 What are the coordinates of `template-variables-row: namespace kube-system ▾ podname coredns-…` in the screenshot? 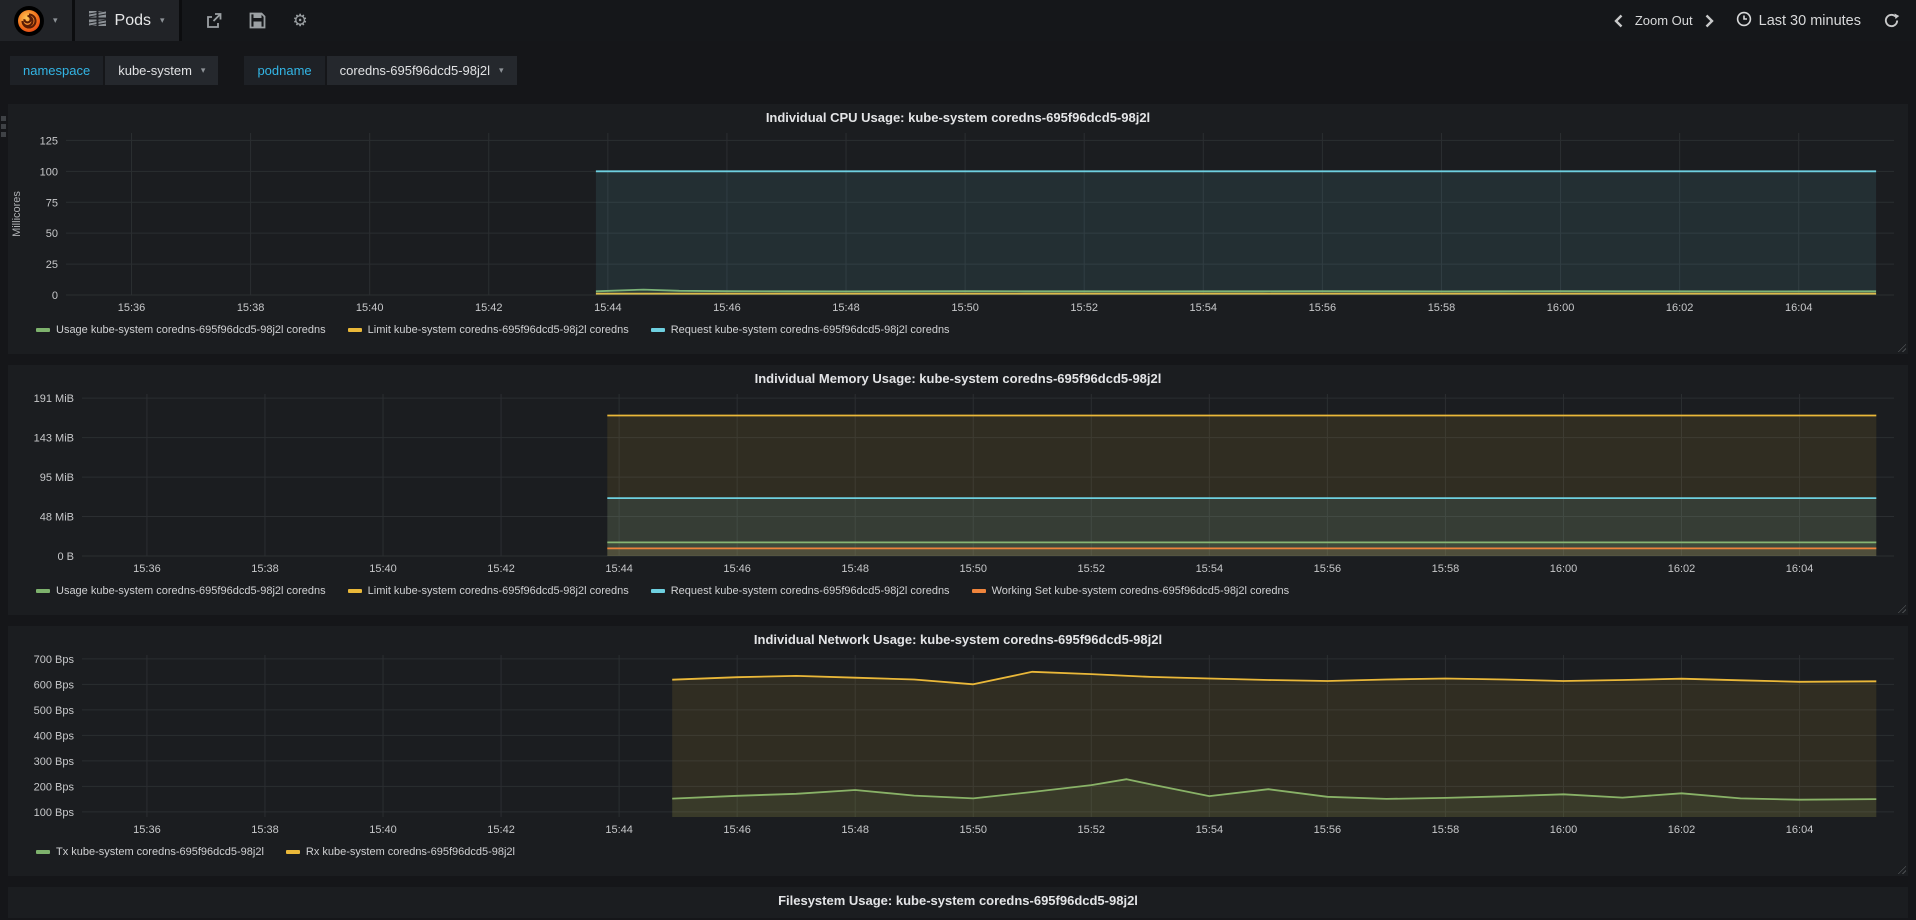 It's located at (958, 69).